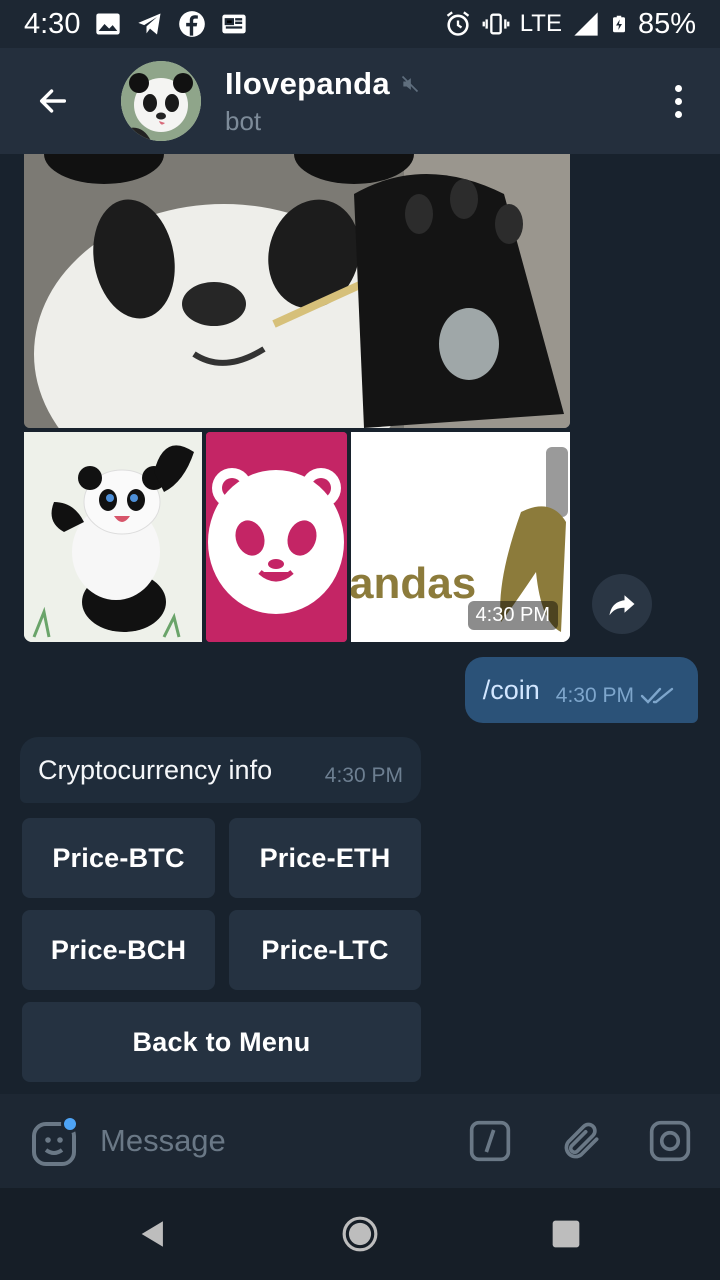  I want to click on message-input, so click(270, 1141).